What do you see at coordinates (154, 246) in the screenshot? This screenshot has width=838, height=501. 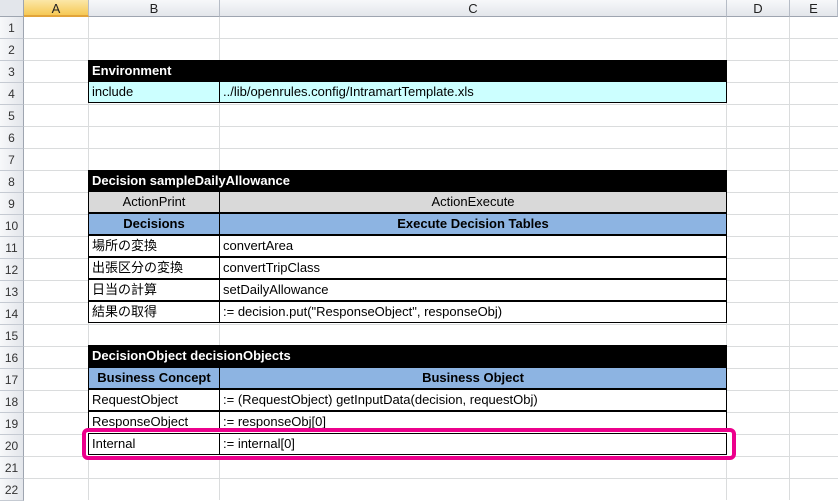 I see `decision-row-b: 場所の変換` at bounding box center [154, 246].